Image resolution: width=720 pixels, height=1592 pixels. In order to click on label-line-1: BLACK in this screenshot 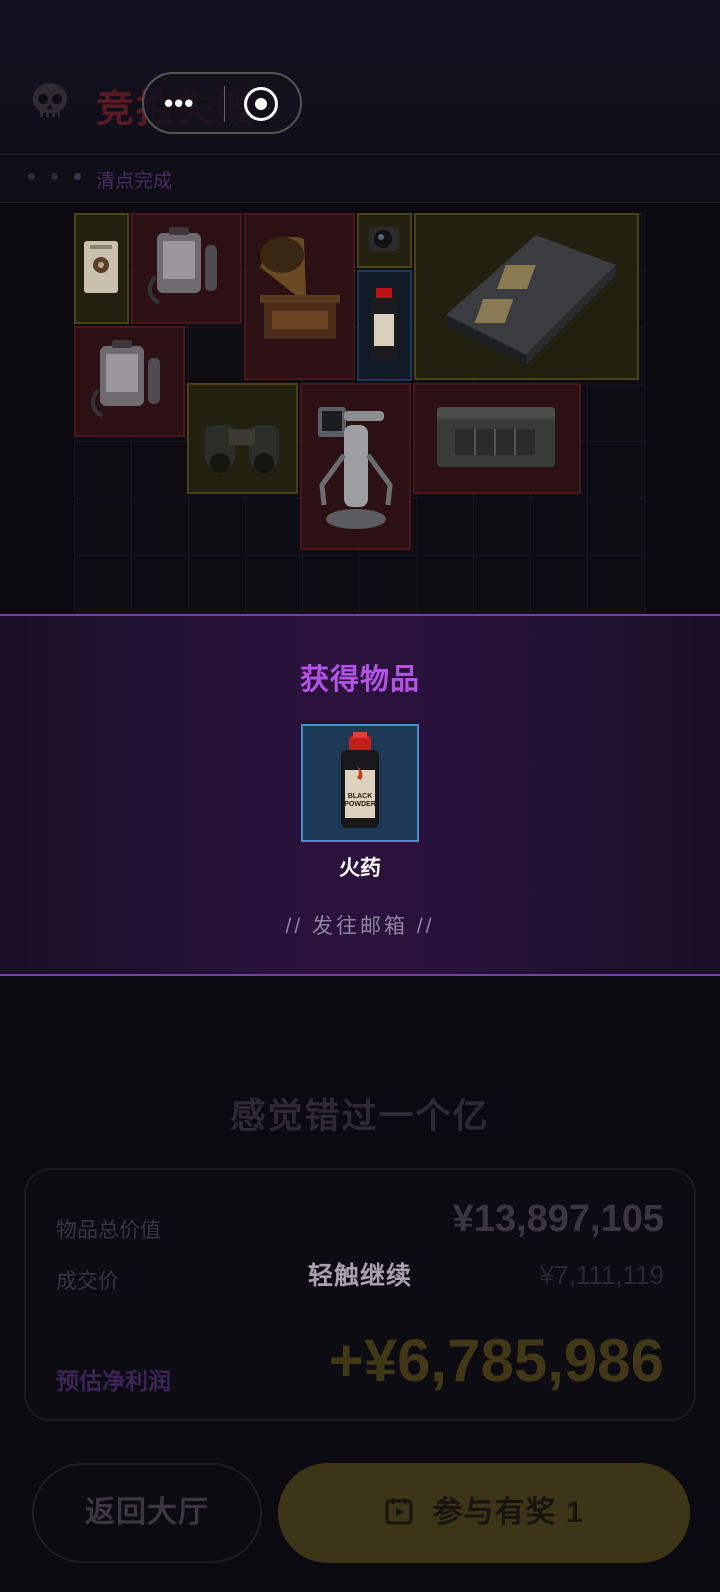, I will do `click(360, 796)`.